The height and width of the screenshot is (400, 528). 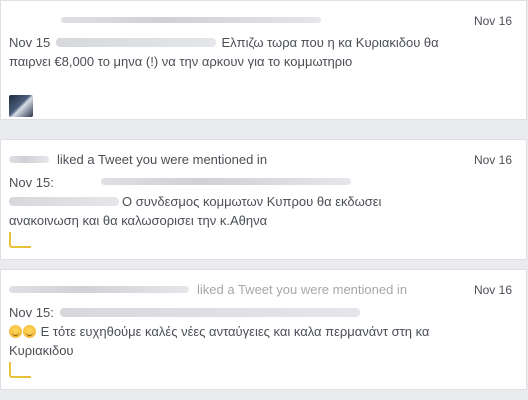 What do you see at coordinates (191, 20) in the screenshot?
I see `redacted-header` at bounding box center [191, 20].